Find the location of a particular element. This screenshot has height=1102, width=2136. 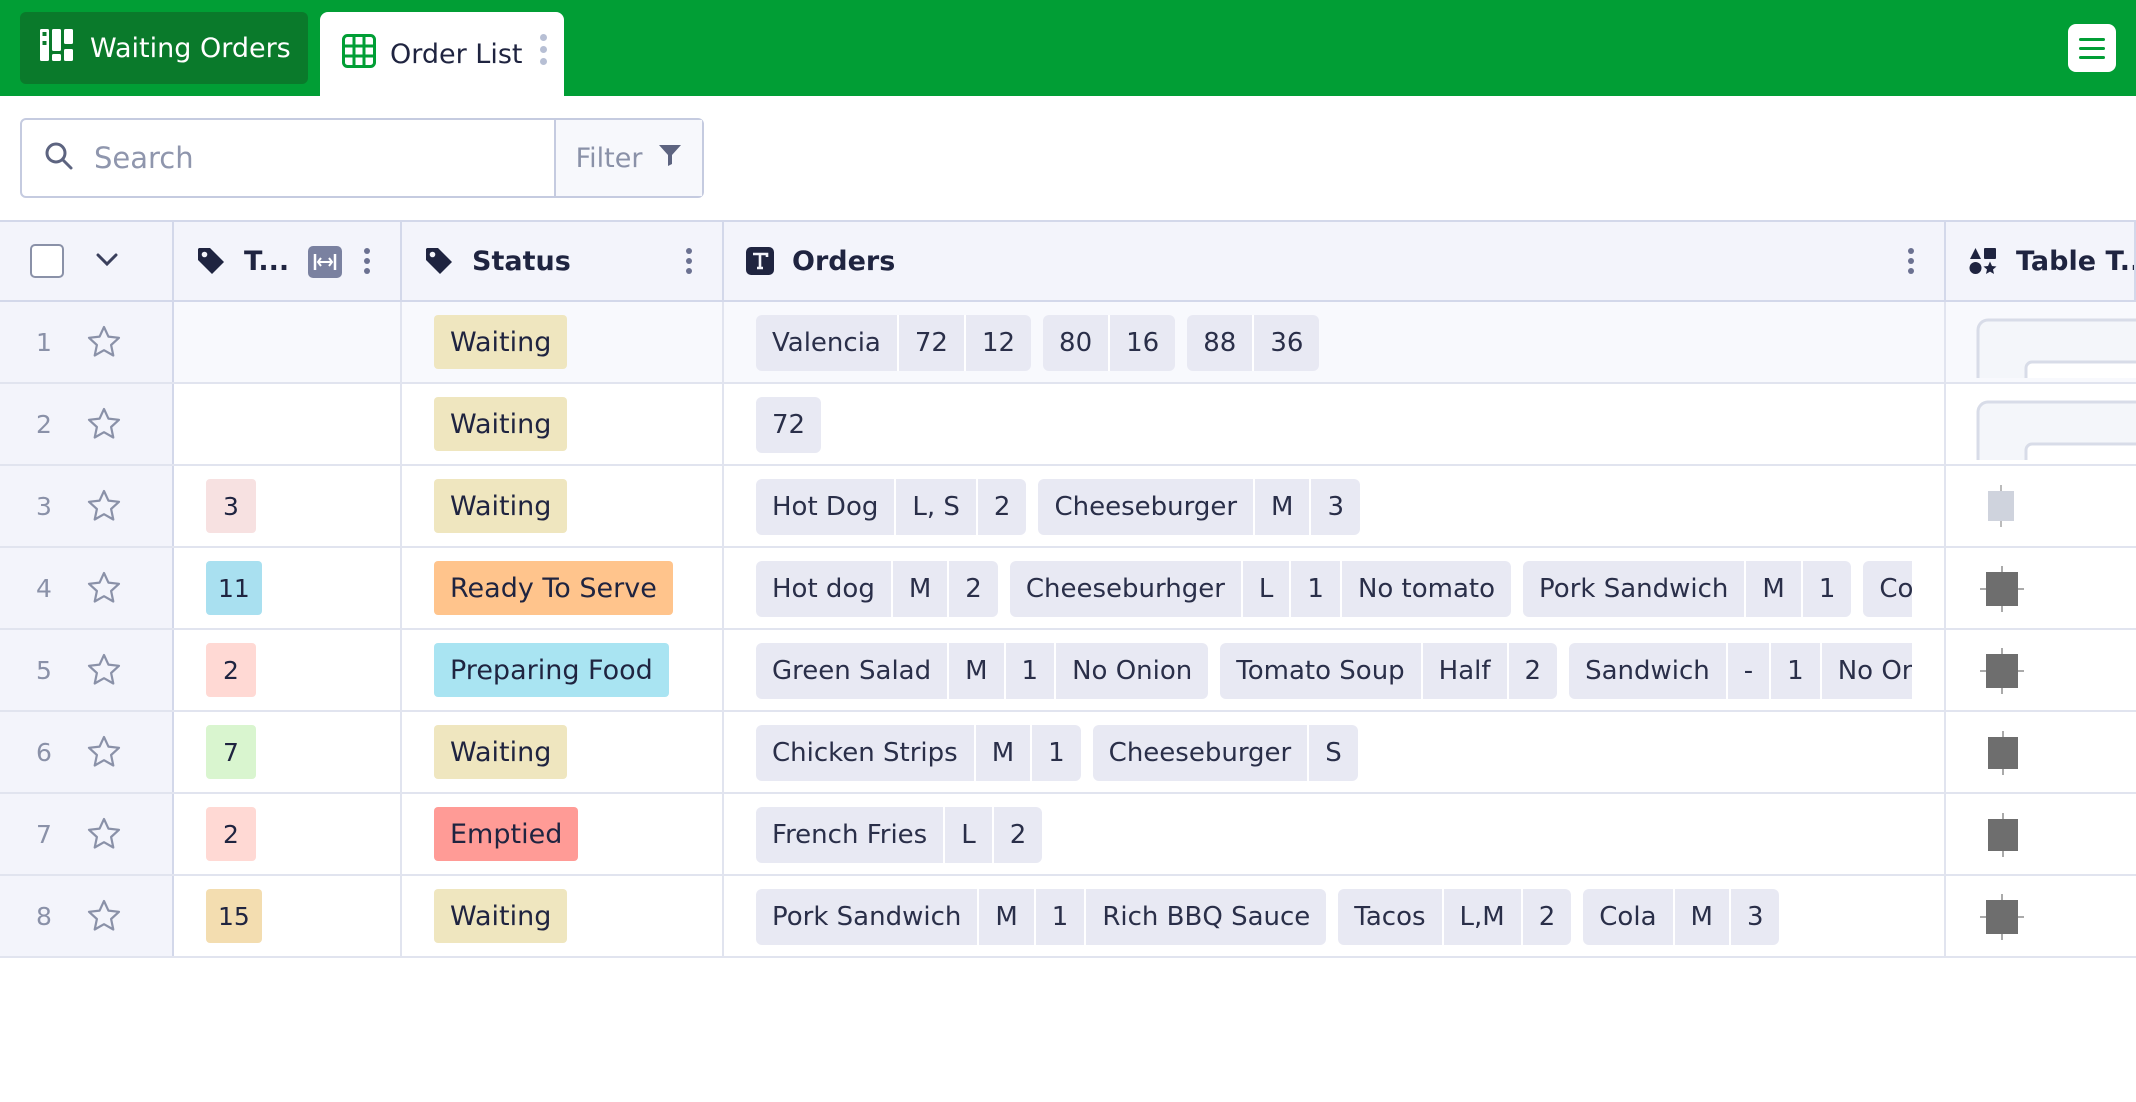

table-row: 3 3 Waiting Hot Dog L, S 2 Cheeseburger M 3 is located at coordinates (1068, 507).